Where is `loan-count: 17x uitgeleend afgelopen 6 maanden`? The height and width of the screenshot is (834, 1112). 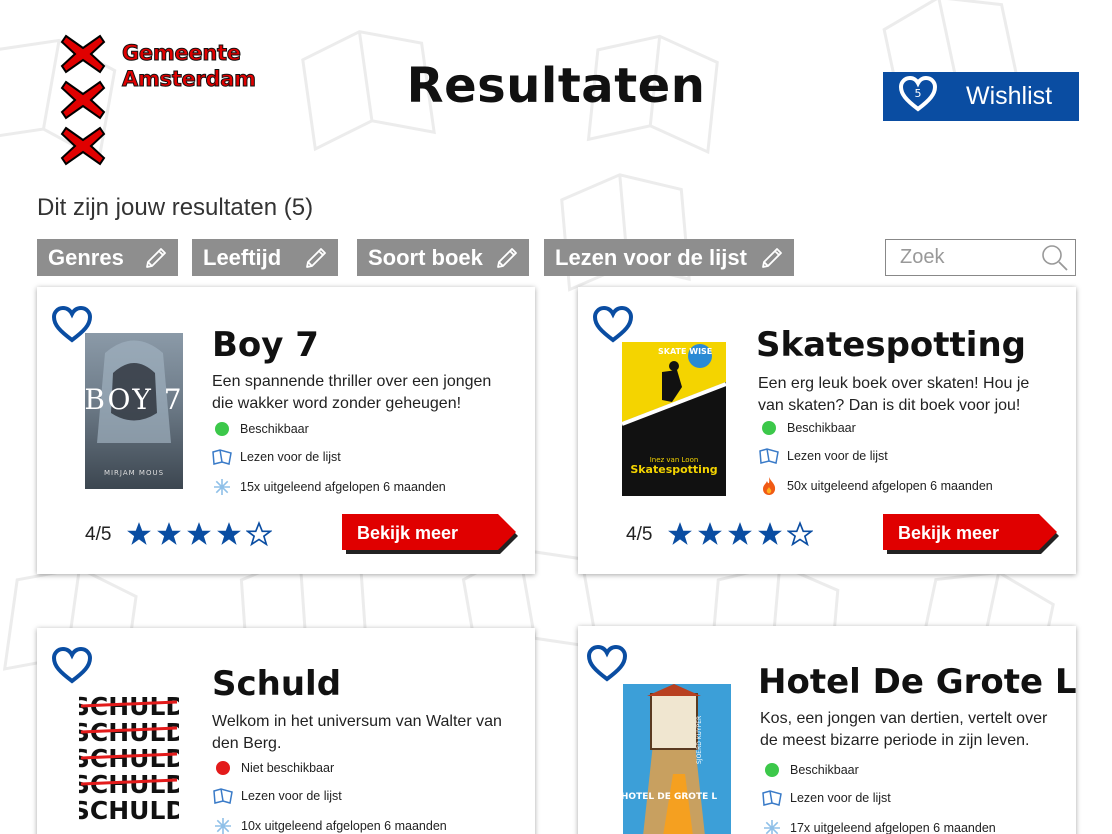 loan-count: 17x uitgeleend afgelopen 6 maanden is located at coordinates (879, 826).